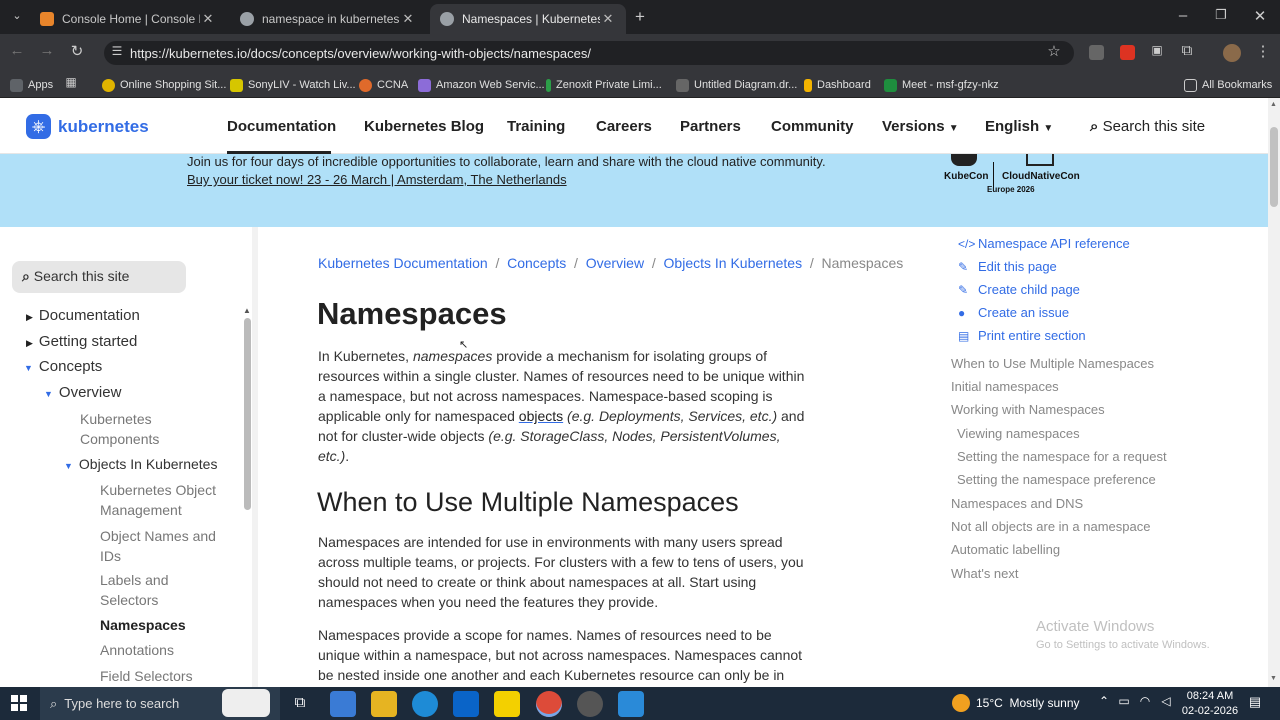 This screenshot has width=1280, height=720. What do you see at coordinates (1028, 703) in the screenshot?
I see `weather-text: 15°C Mostly sunny` at bounding box center [1028, 703].